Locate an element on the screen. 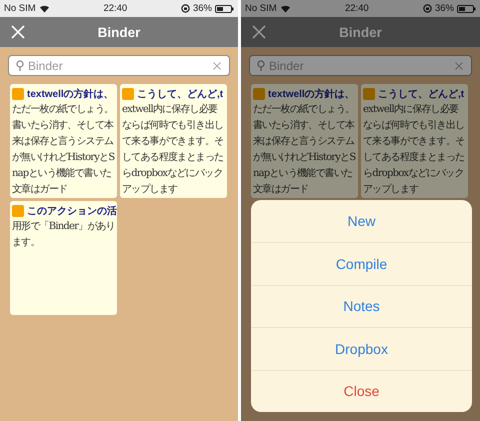 This screenshot has width=480, height=421. card-title: このアクションの活 is located at coordinates (72, 211).